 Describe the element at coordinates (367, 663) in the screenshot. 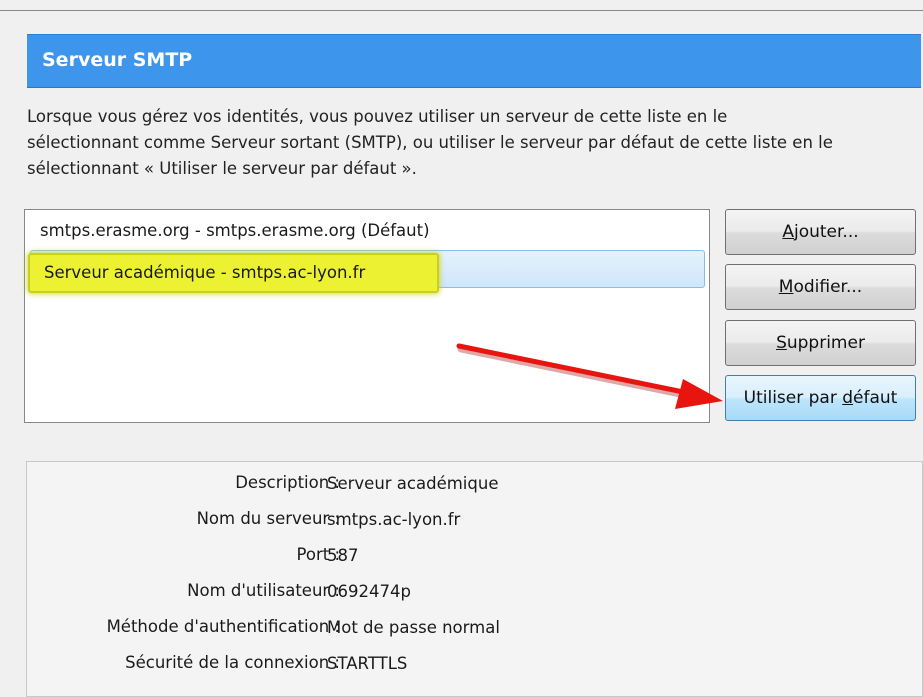

I see `security-value: STARTTLS` at that location.